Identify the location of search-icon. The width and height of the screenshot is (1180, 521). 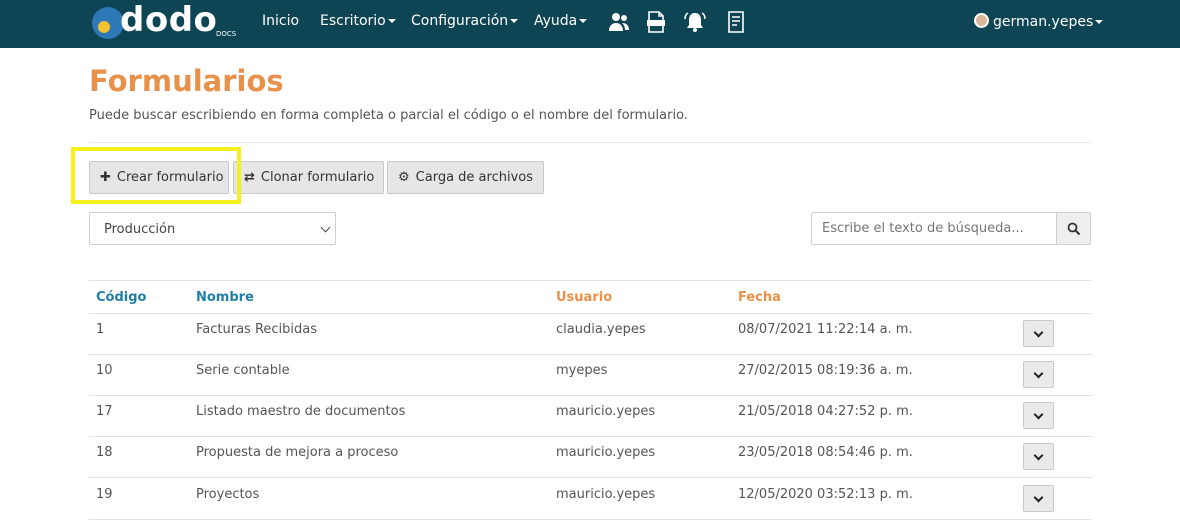
(1074, 229).